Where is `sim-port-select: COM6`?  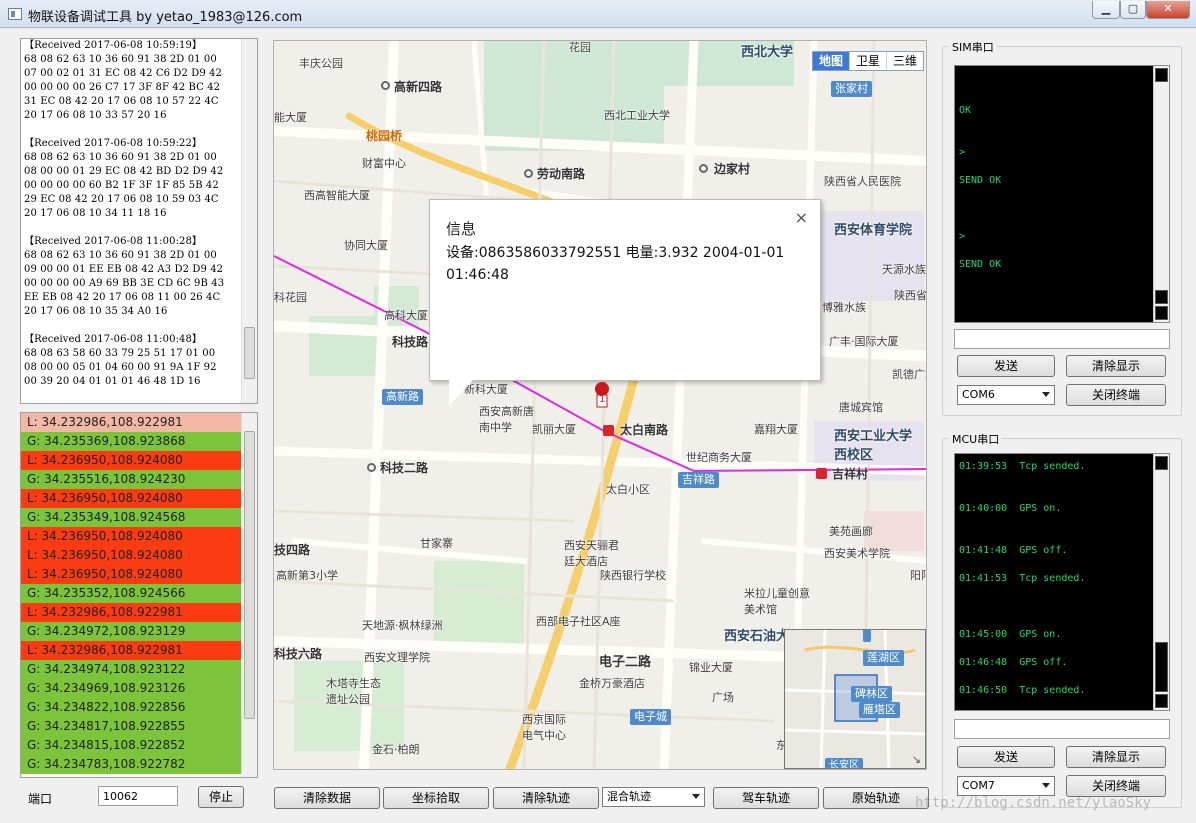 sim-port-select: COM6 is located at coordinates (1006, 395).